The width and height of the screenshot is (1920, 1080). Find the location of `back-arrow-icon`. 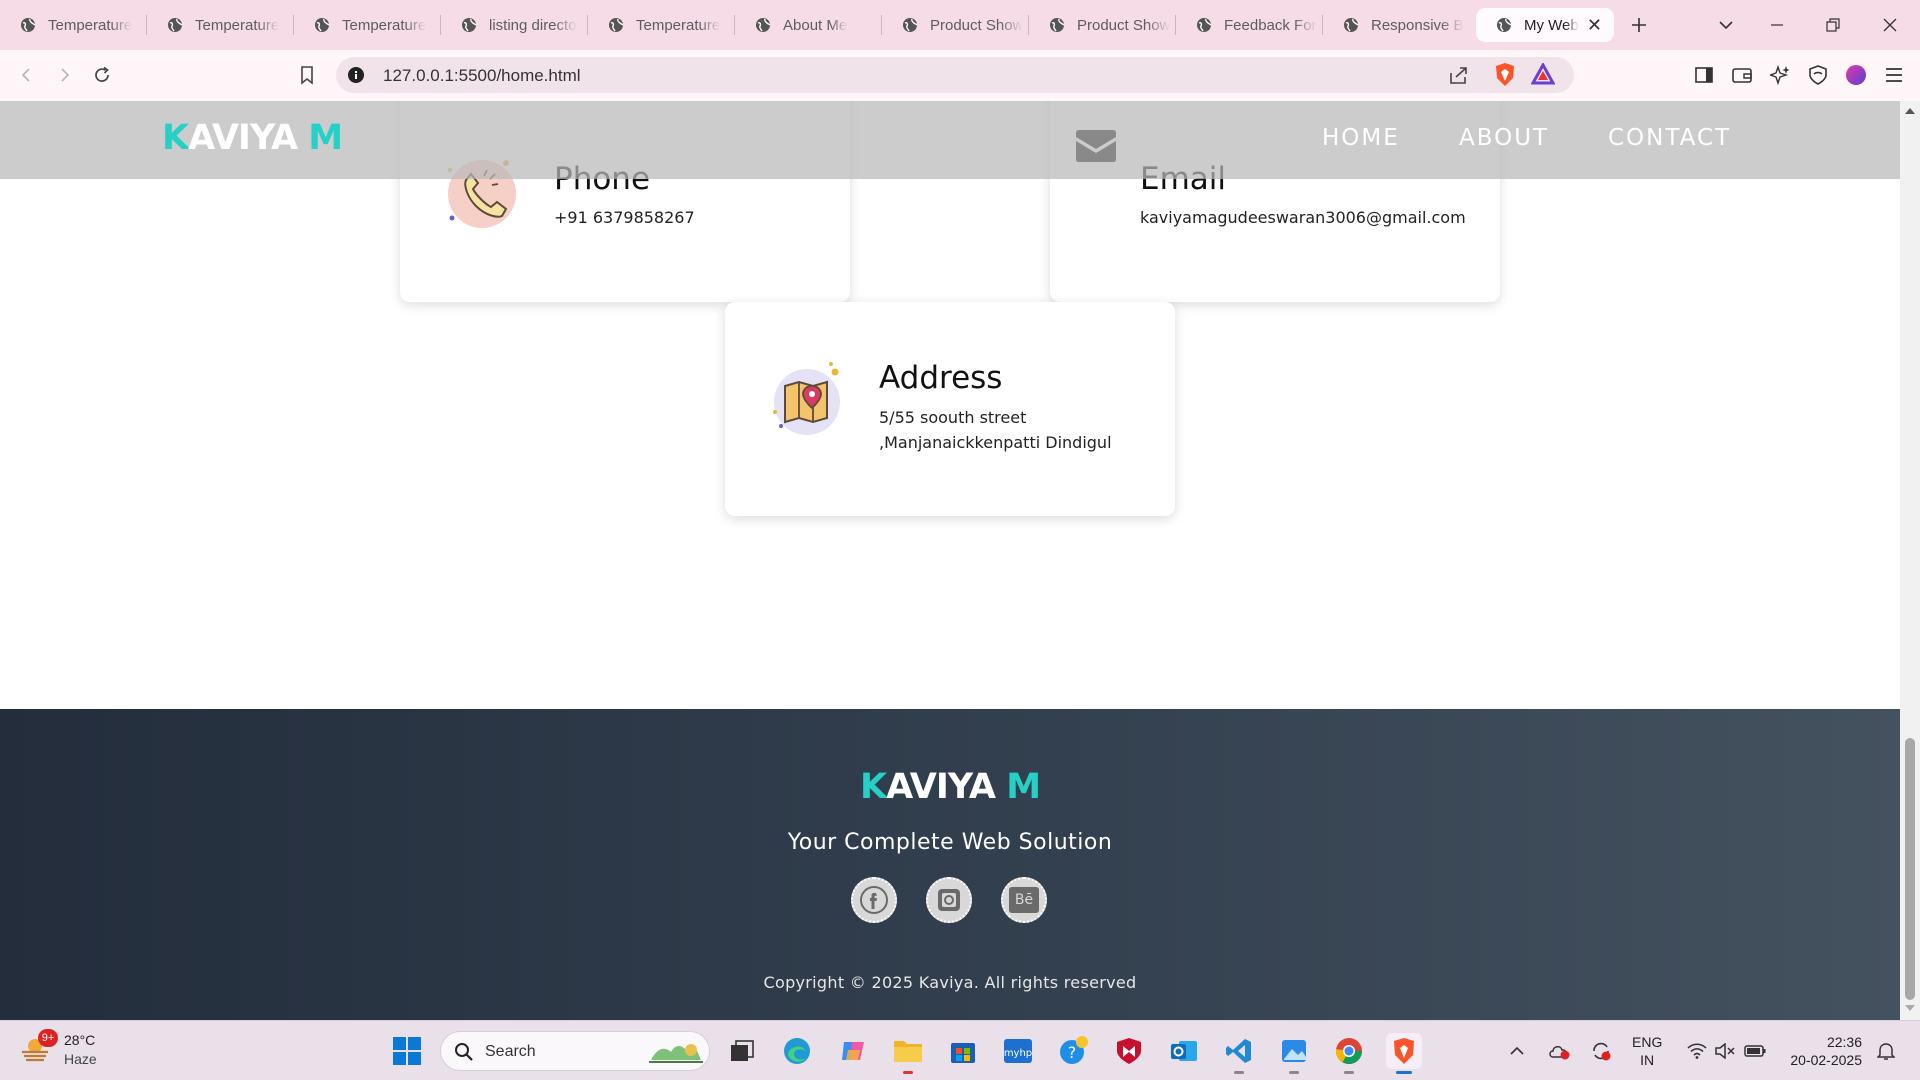

back-arrow-icon is located at coordinates (25, 75).